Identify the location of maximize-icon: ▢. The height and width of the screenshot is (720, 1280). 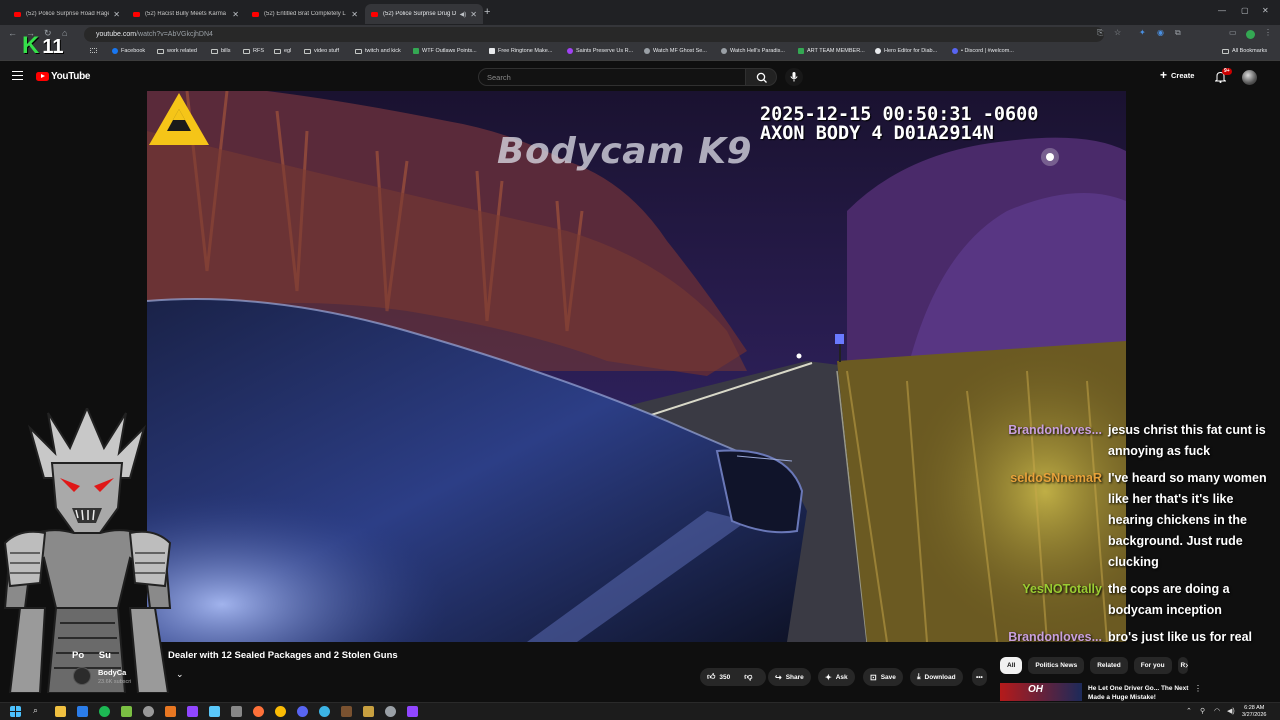
(1245, 10).